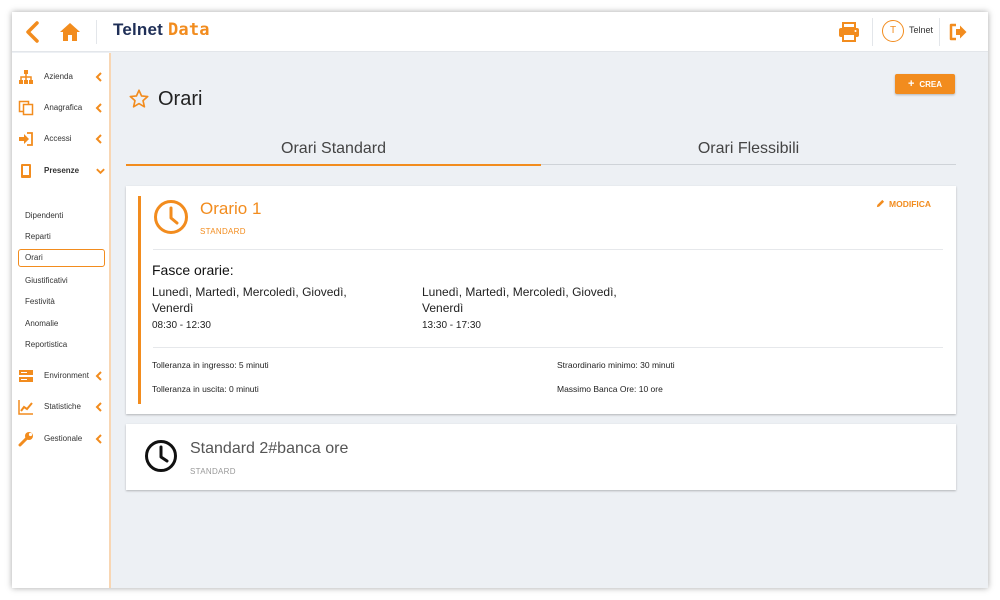 This screenshot has width=1000, height=600. I want to click on tablet-icon, so click(26, 171).